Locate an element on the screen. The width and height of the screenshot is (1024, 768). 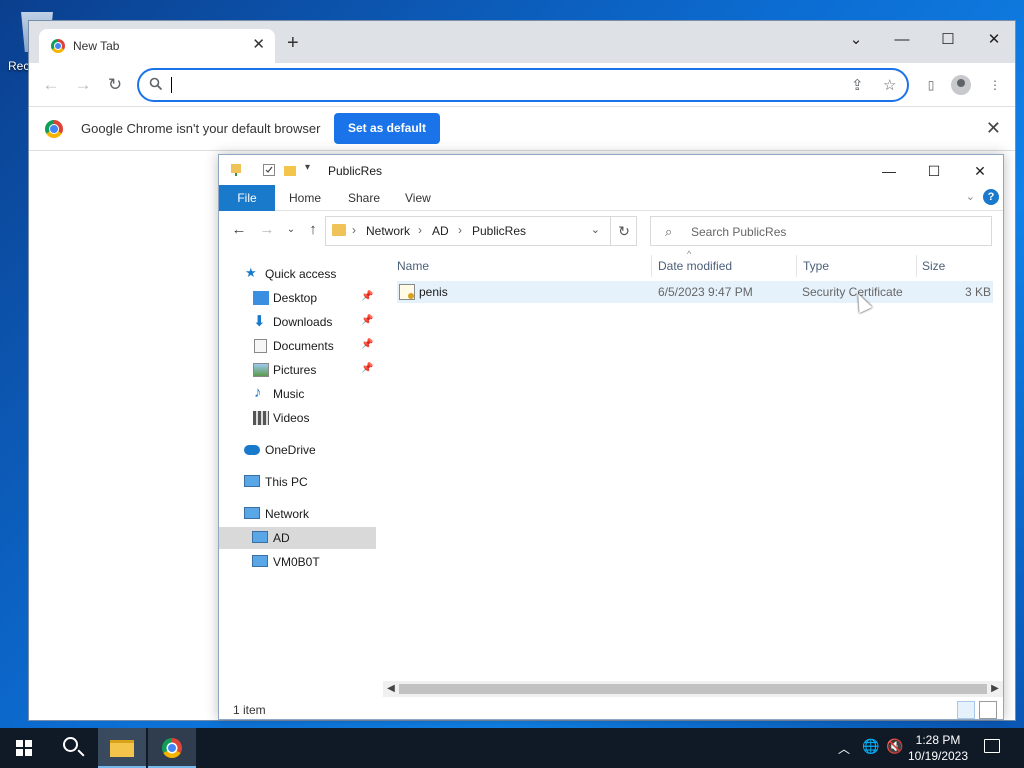
close-window-button: ✕ is located at coordinates (994, 40).